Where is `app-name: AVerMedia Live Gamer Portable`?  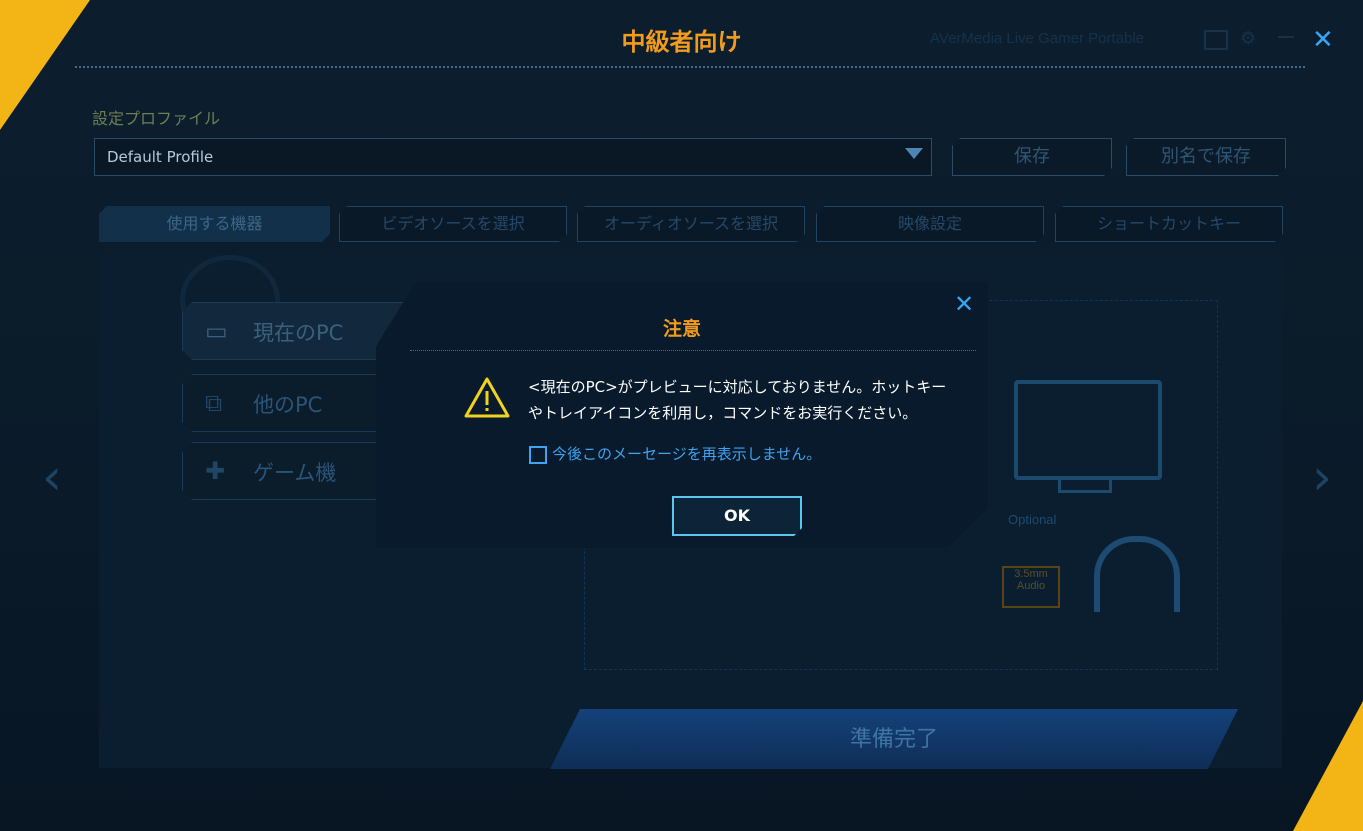 app-name: AVerMedia Live Gamer Portable is located at coordinates (1037, 38).